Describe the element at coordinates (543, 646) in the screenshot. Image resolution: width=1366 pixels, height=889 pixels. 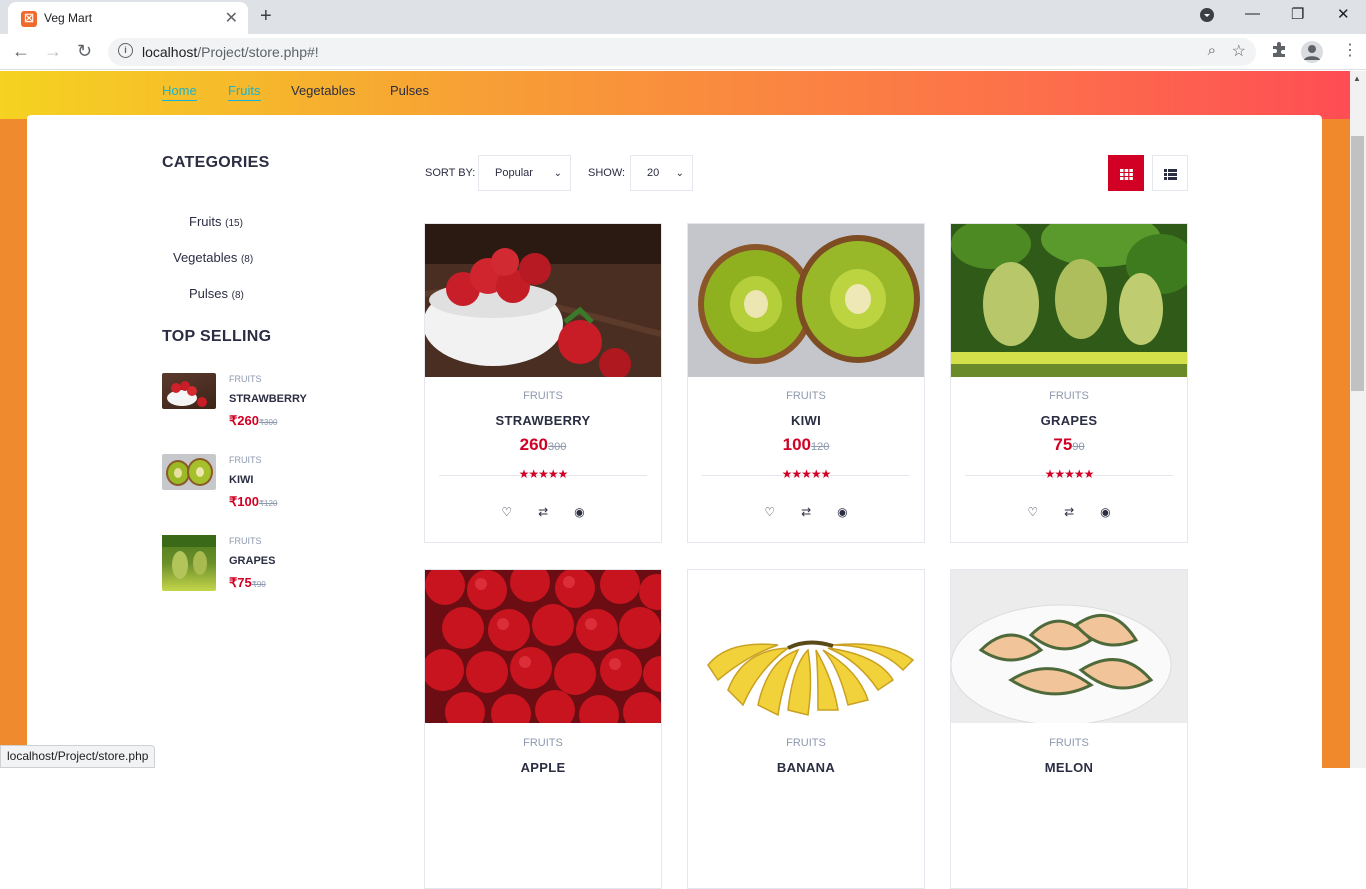
I see `product-image-apple` at that location.